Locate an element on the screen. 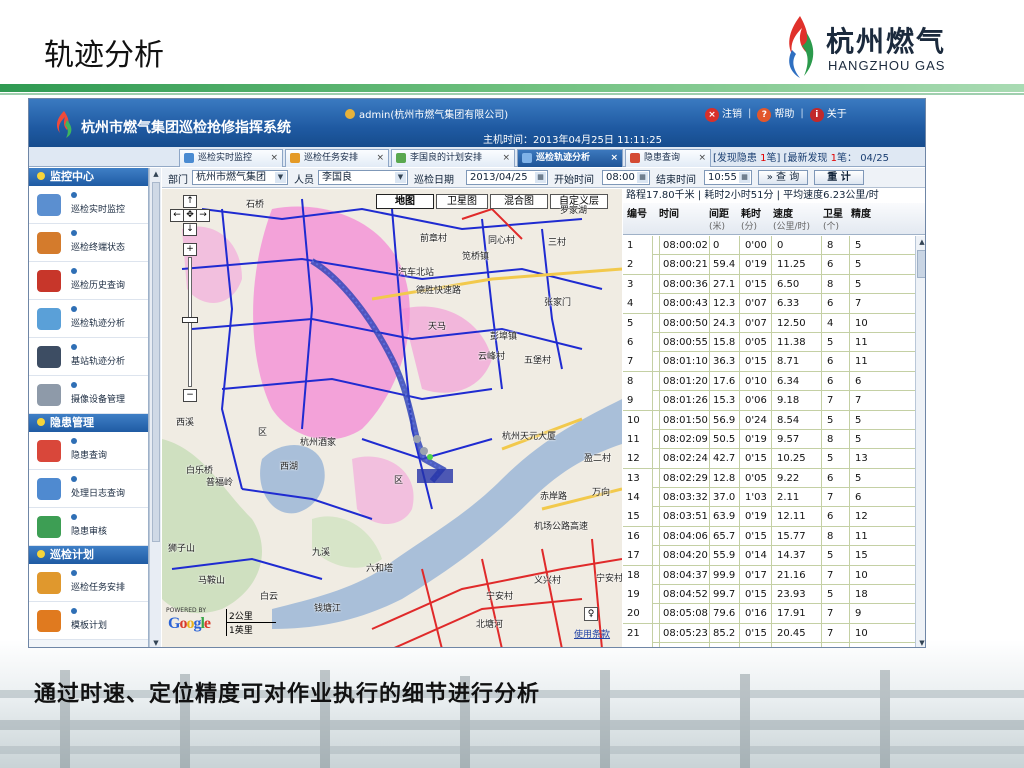 This screenshot has height=768, width=1024. table-row: 1 08:00:02 0 0'00 0 8 5 is located at coordinates (769, 246).